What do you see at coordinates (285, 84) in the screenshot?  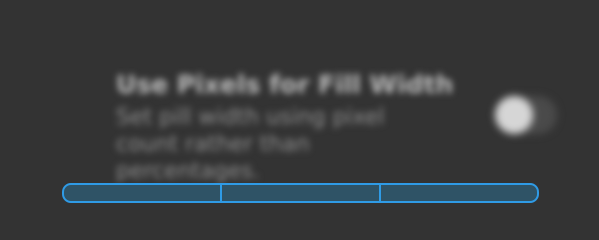 I see `setting-title: Use Pixels for Fill Width` at bounding box center [285, 84].